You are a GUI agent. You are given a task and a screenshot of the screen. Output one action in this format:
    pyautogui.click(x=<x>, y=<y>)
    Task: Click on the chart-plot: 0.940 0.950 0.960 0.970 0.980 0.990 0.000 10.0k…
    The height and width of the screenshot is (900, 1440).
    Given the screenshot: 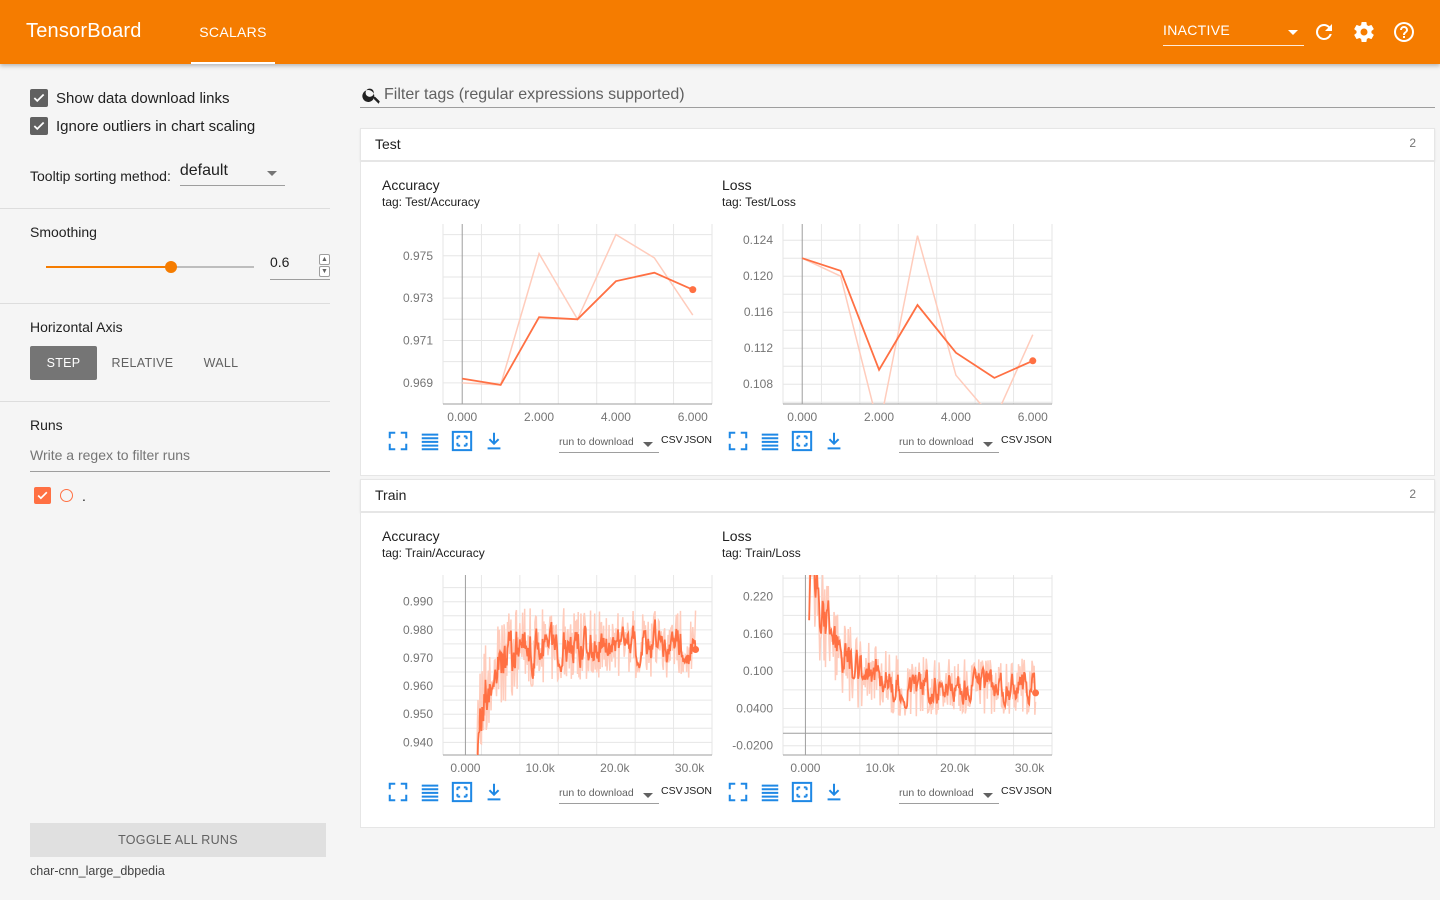 What is the action you would take?
    pyautogui.click(x=541, y=643)
    